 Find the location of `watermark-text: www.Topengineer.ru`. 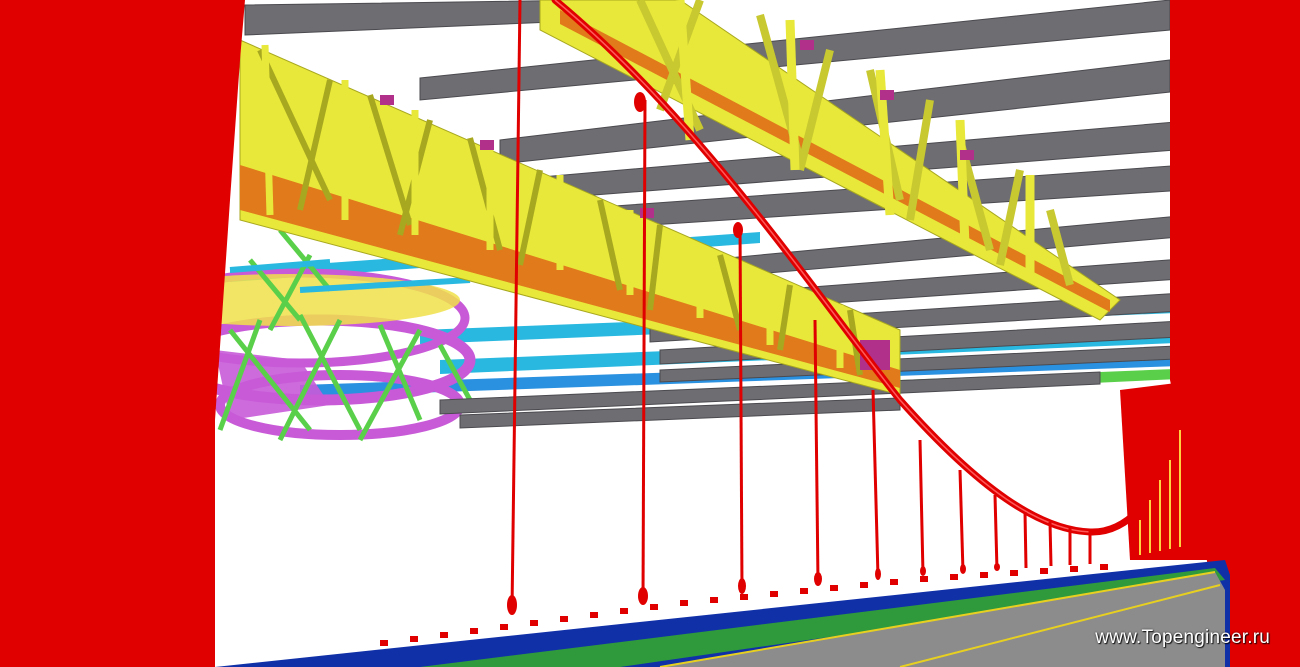

watermark-text: www.Topengineer.ru is located at coordinates (1182, 637).